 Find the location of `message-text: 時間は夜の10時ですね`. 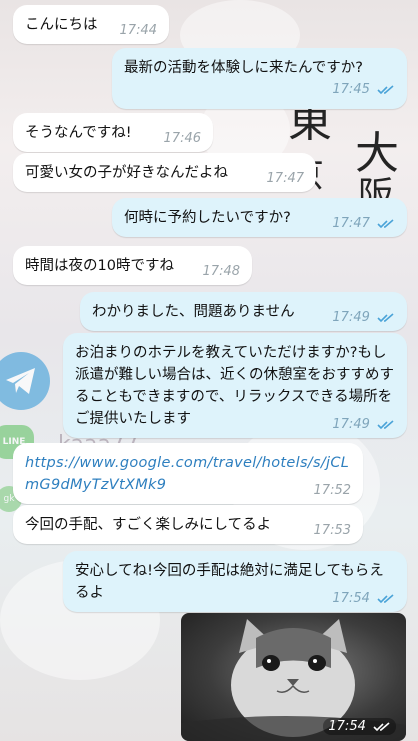

message-text: 時間は夜の10時ですね is located at coordinates (99, 266).